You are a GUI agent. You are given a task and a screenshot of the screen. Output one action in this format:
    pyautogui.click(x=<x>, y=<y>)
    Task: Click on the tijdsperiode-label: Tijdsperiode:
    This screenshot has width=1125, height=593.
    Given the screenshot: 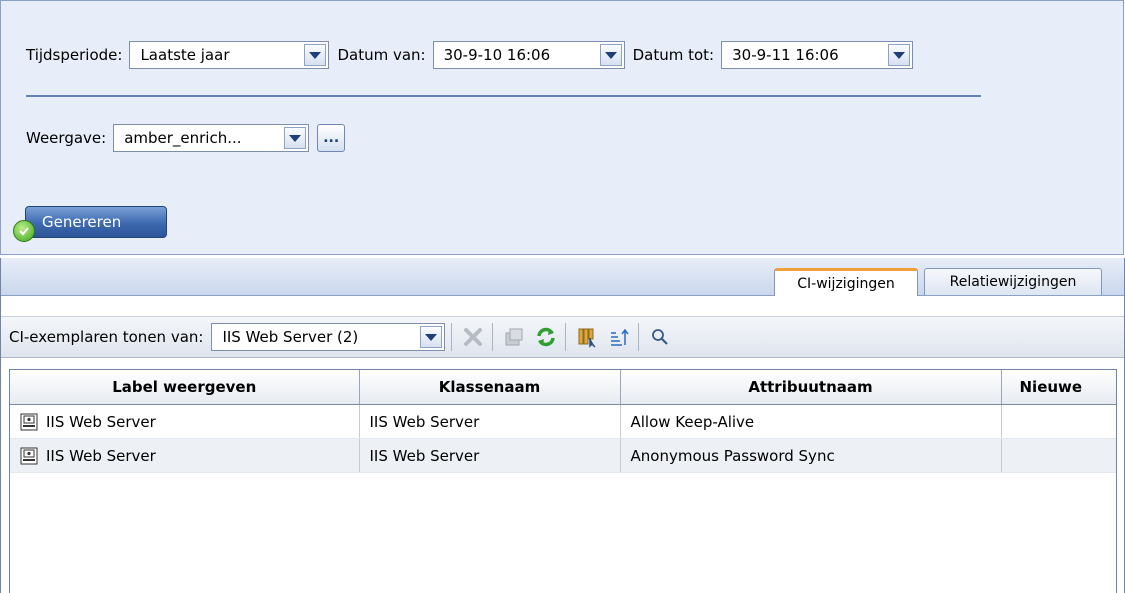 What is the action you would take?
    pyautogui.click(x=74, y=55)
    